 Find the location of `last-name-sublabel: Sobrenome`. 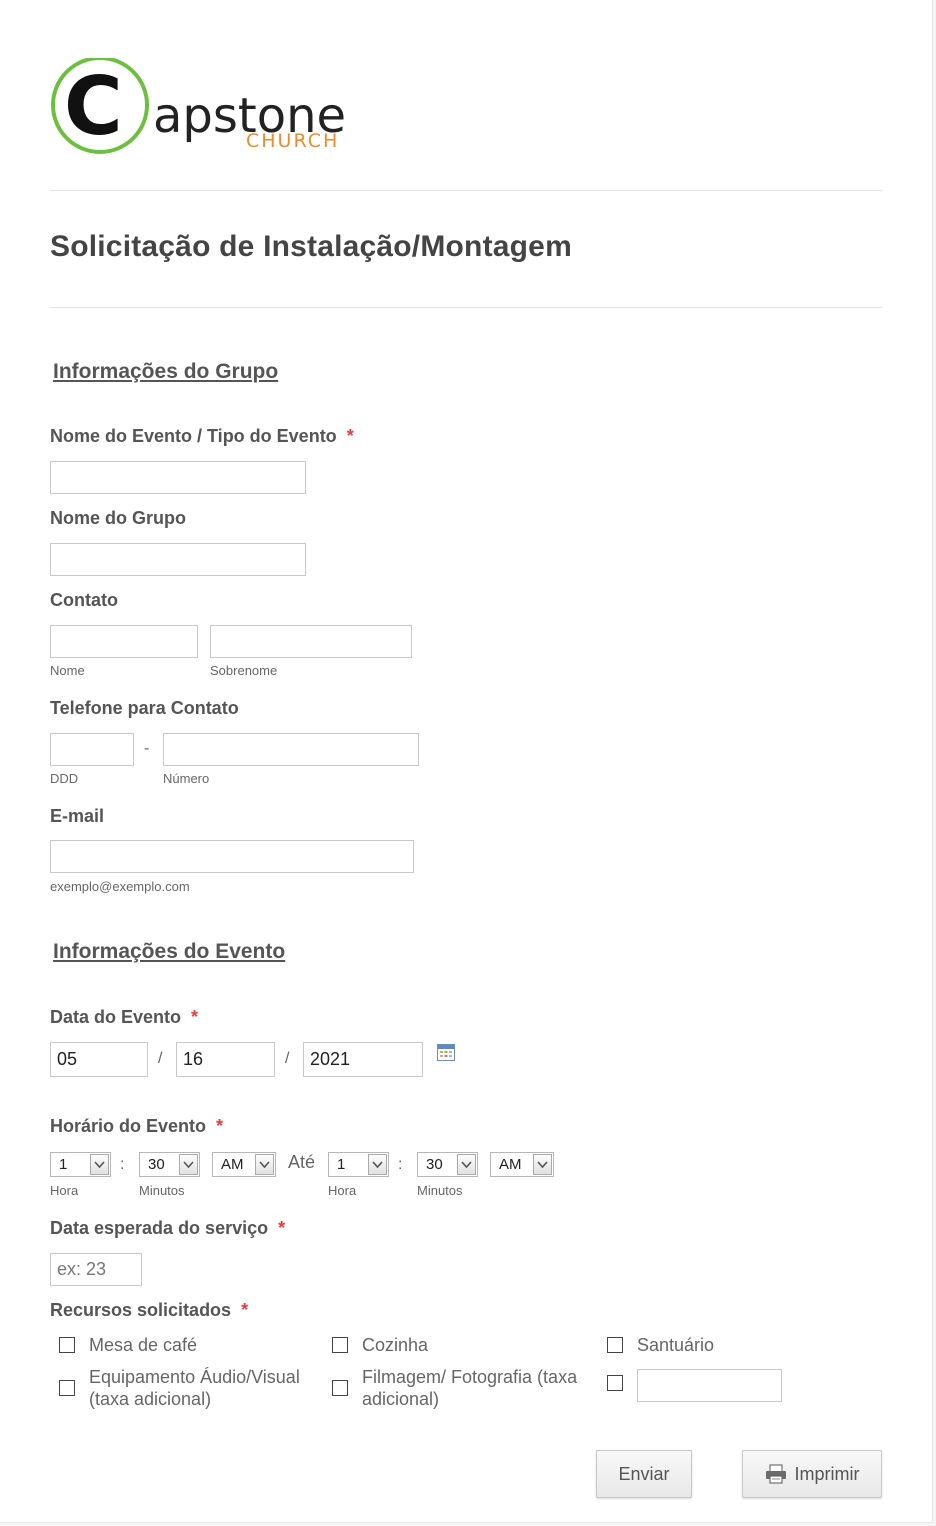

last-name-sublabel: Sobrenome is located at coordinates (244, 670).